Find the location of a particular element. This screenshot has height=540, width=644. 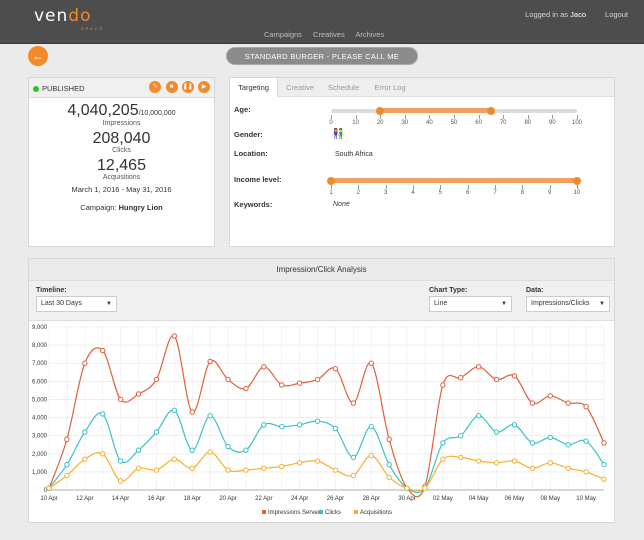

slider-tick-label: 30 is located at coordinates (405, 123).